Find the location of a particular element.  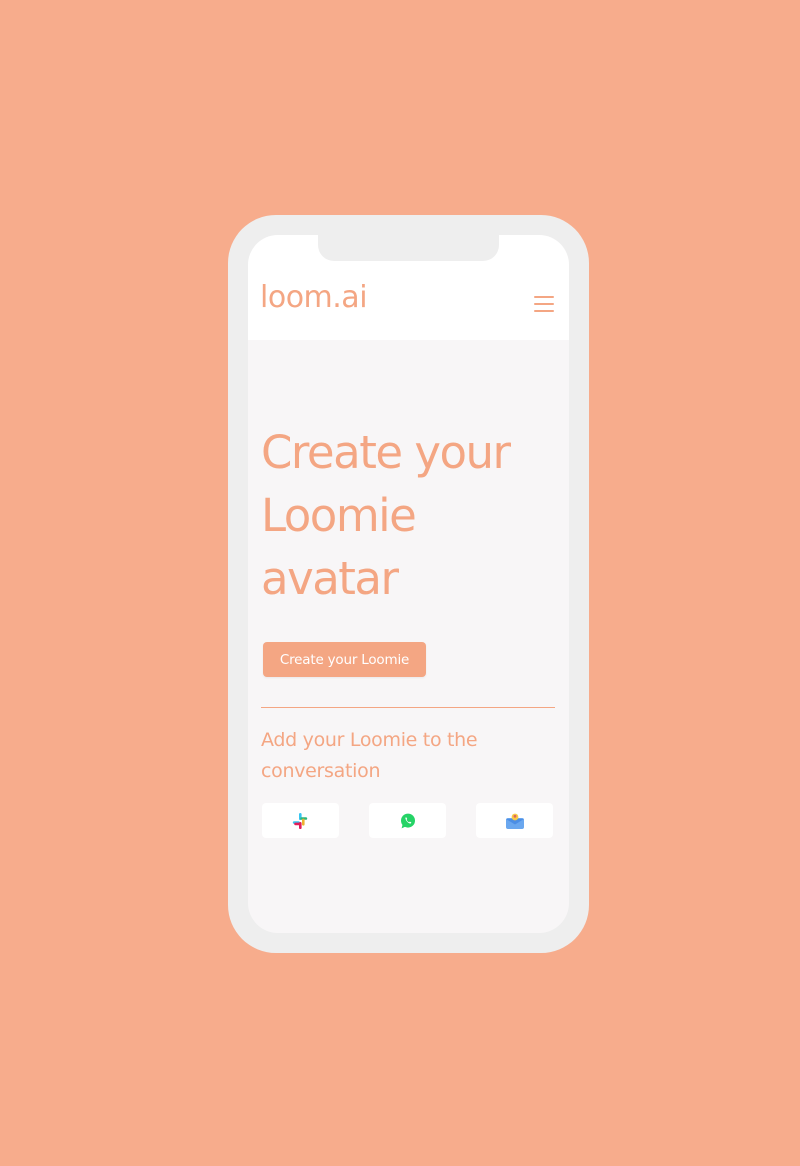

slack-icon is located at coordinates (299, 820).